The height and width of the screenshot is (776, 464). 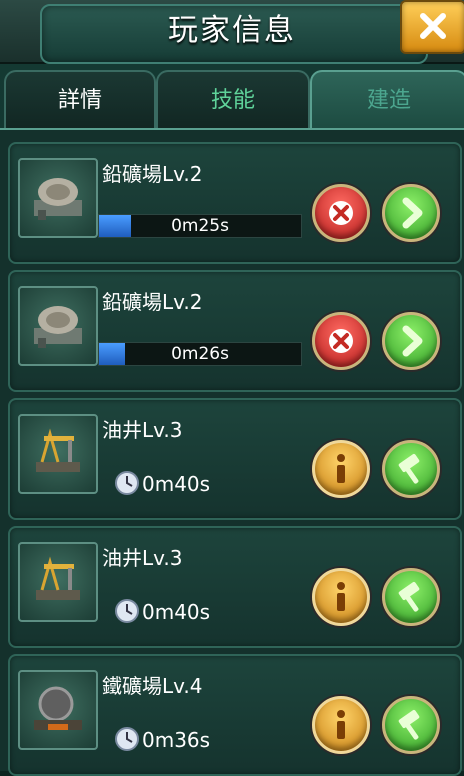 I want to click on iron-mine-icon, so click(x=58, y=710).